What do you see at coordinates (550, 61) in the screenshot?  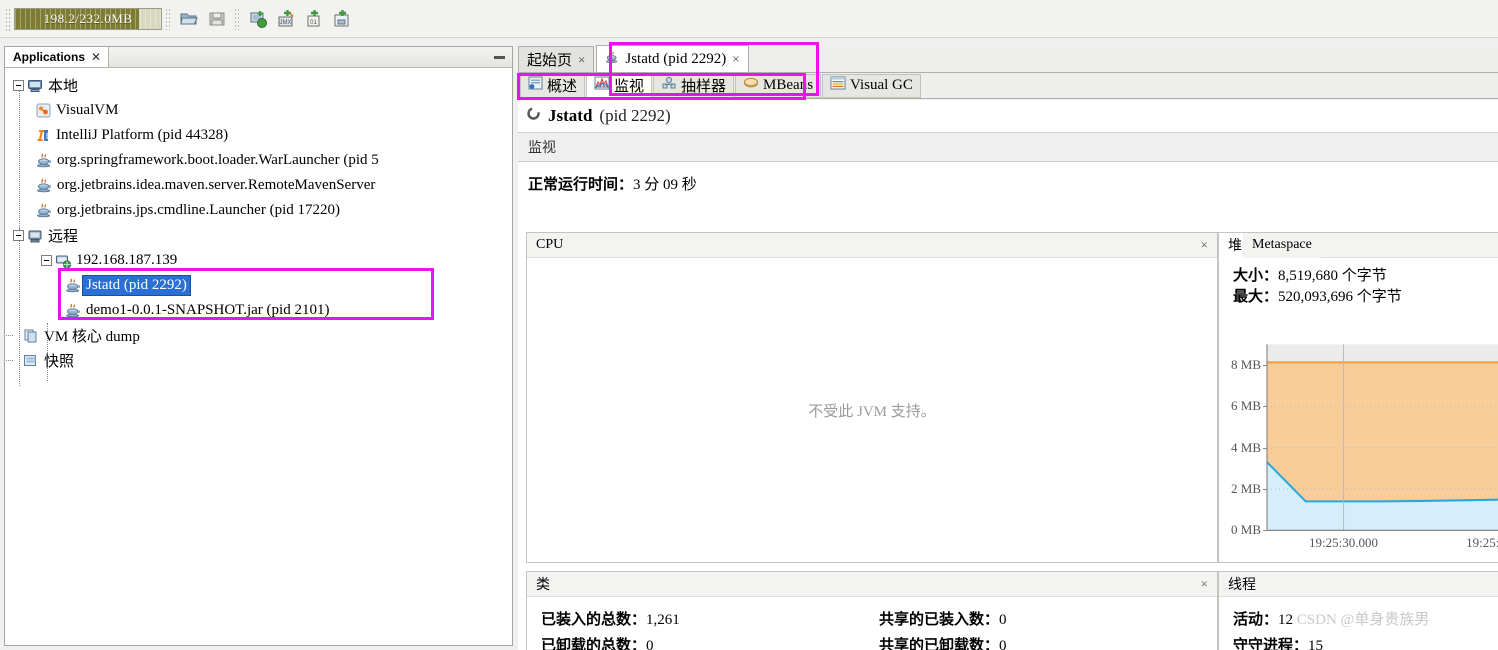 I see `tab-start-page-label: 起始页` at bounding box center [550, 61].